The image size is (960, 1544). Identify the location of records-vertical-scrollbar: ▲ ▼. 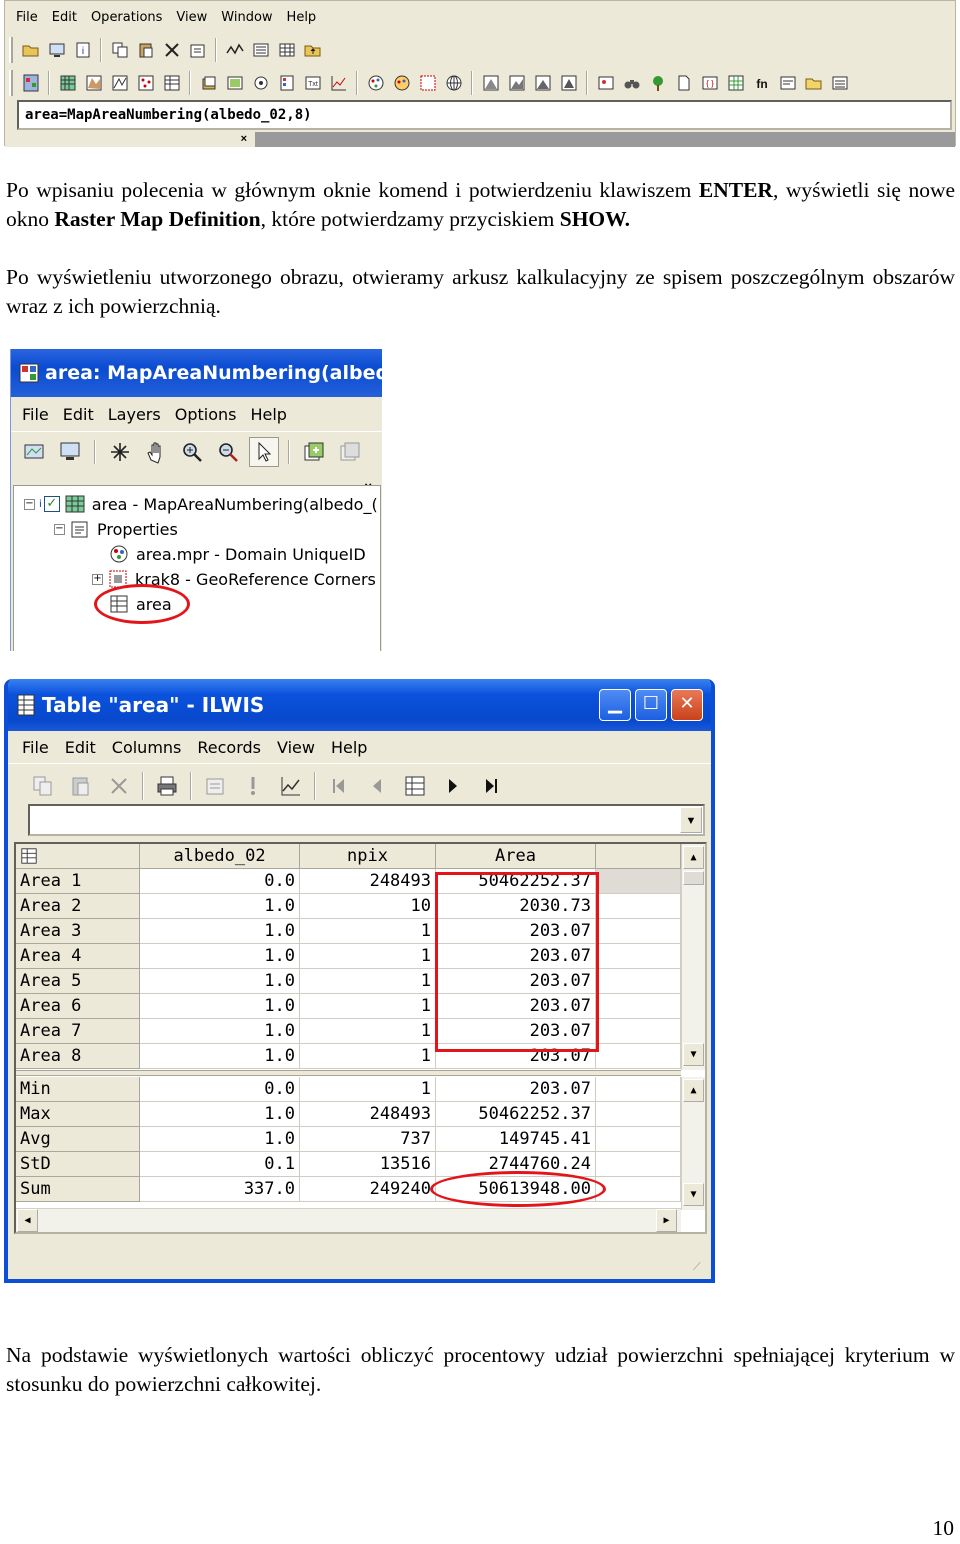
(693, 957).